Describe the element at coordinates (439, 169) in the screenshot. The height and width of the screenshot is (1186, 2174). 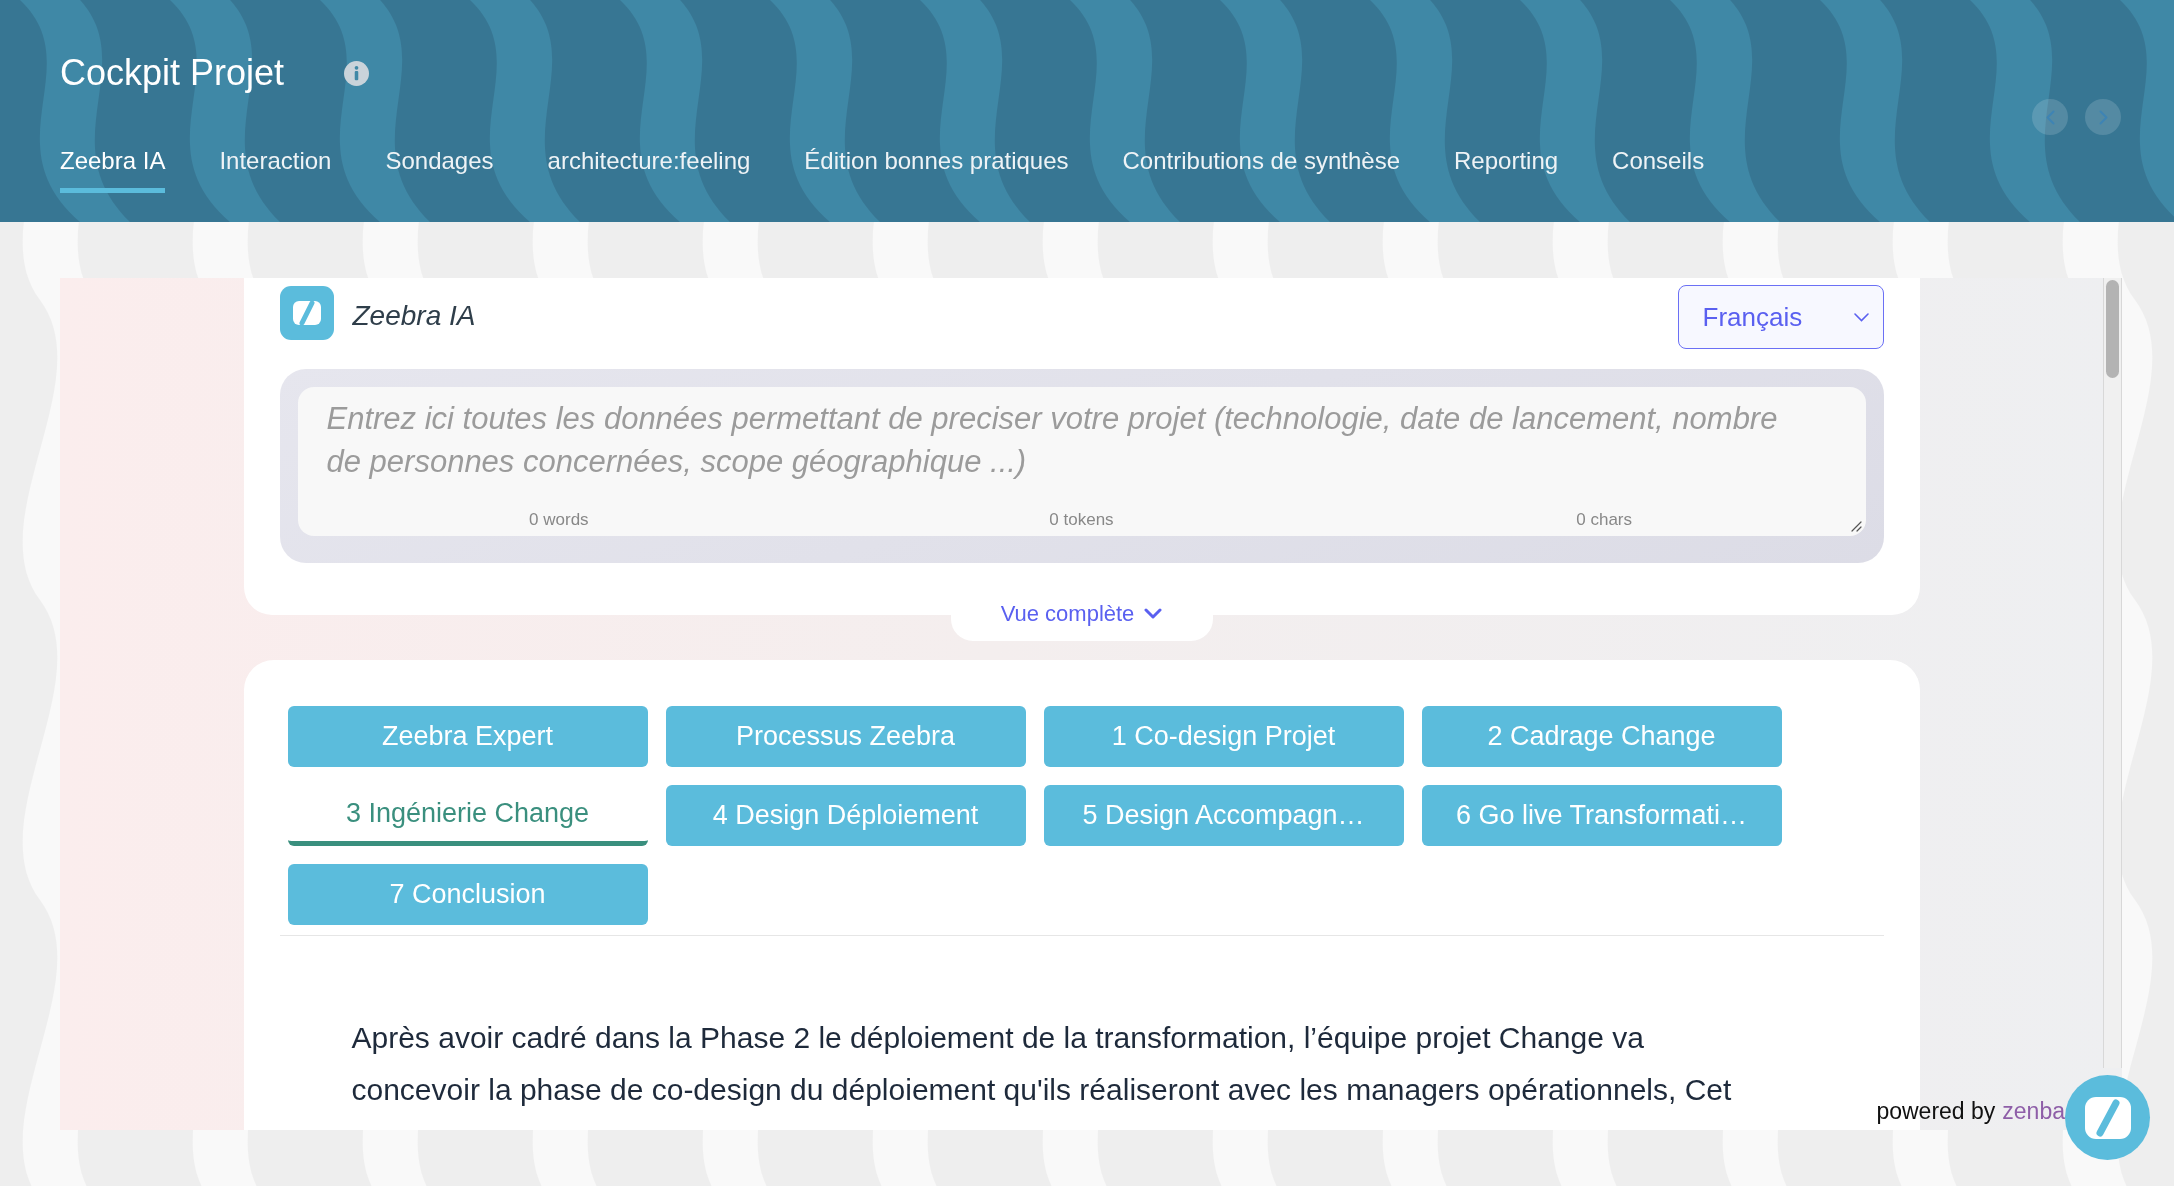
I see `nav-tab: Sondages` at that location.